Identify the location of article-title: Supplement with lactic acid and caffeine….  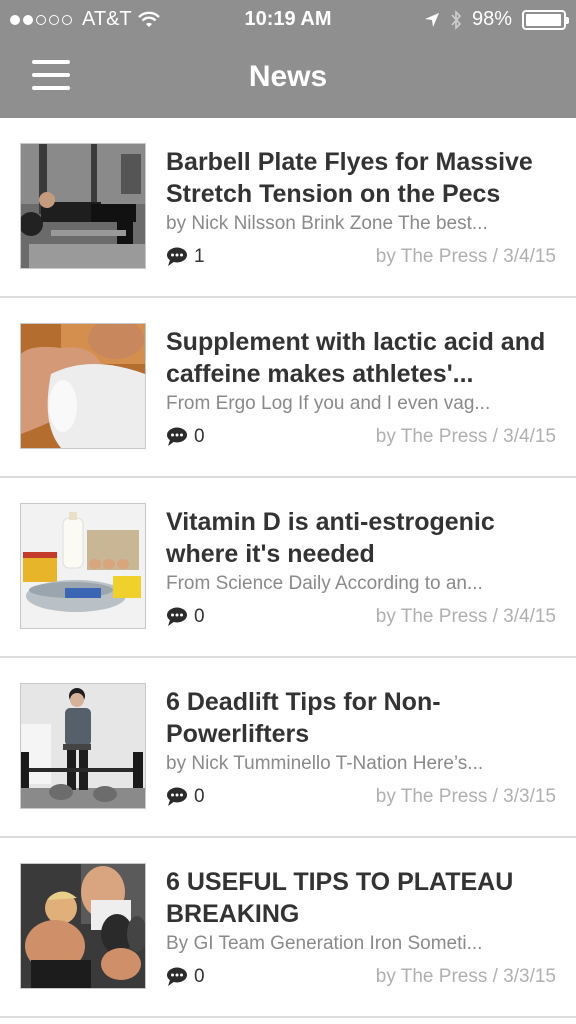
(364, 358).